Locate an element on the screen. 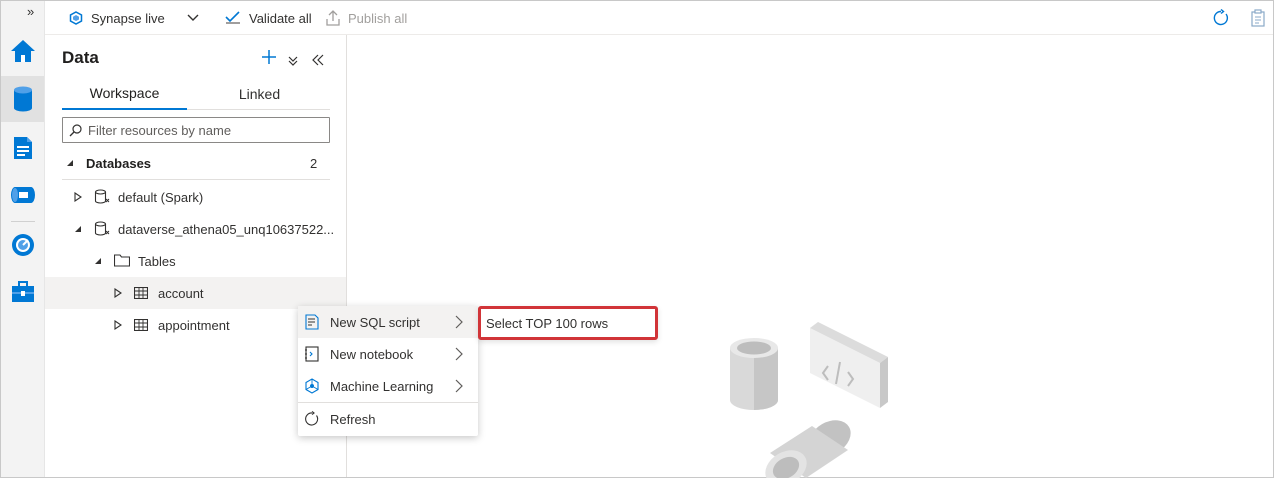 The width and height of the screenshot is (1274, 478). nav-data is located at coordinates (22, 99).